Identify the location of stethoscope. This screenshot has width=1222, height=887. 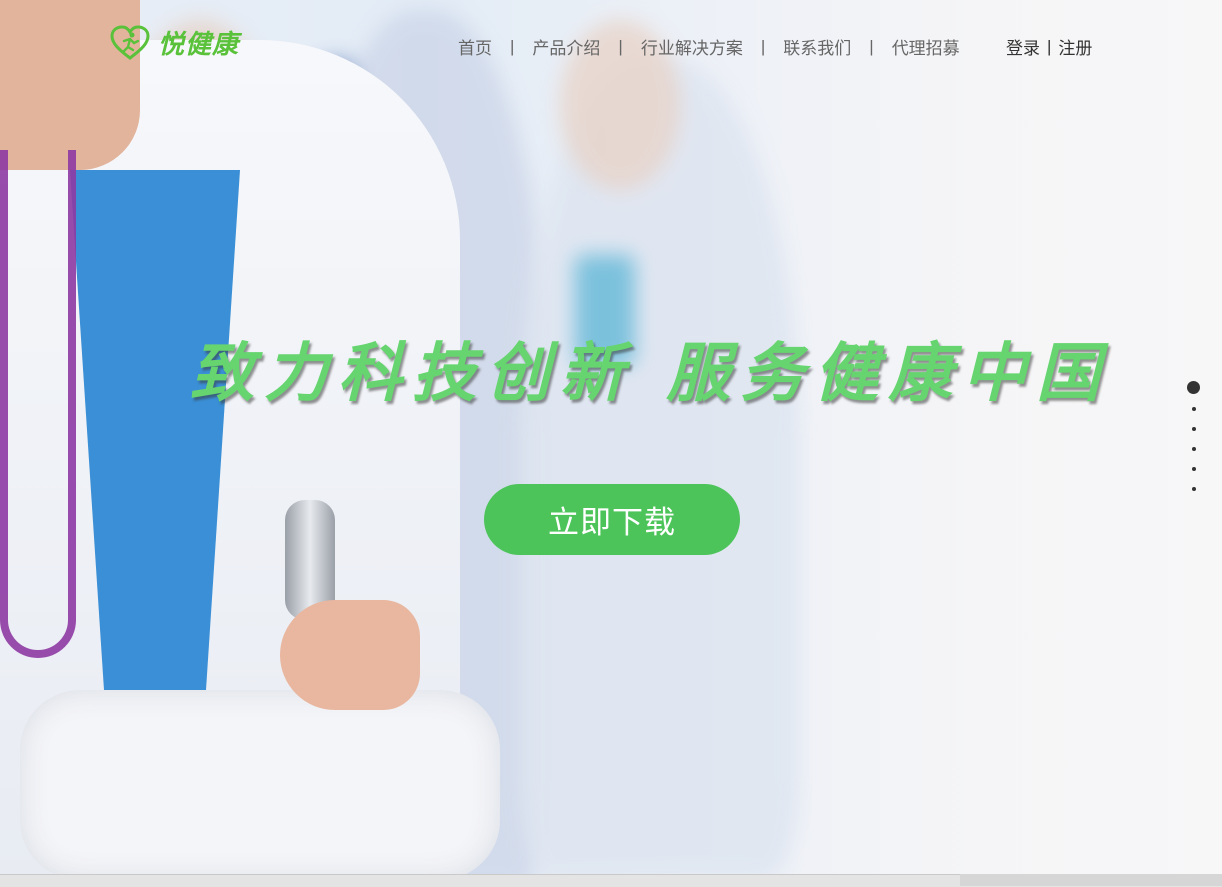
(38, 404).